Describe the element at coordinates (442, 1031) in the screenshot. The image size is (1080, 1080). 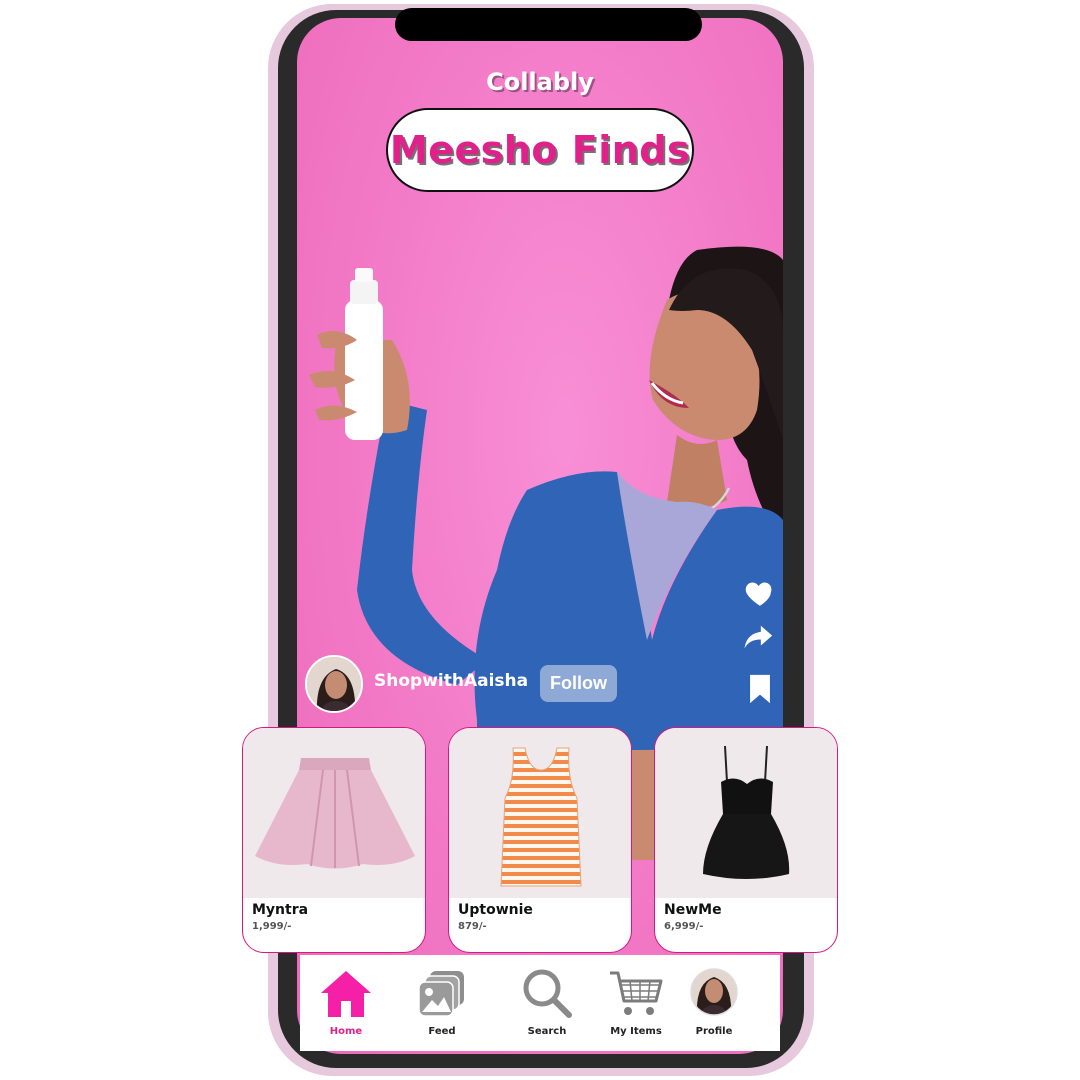
I see `nav-label-feed: Feed` at that location.